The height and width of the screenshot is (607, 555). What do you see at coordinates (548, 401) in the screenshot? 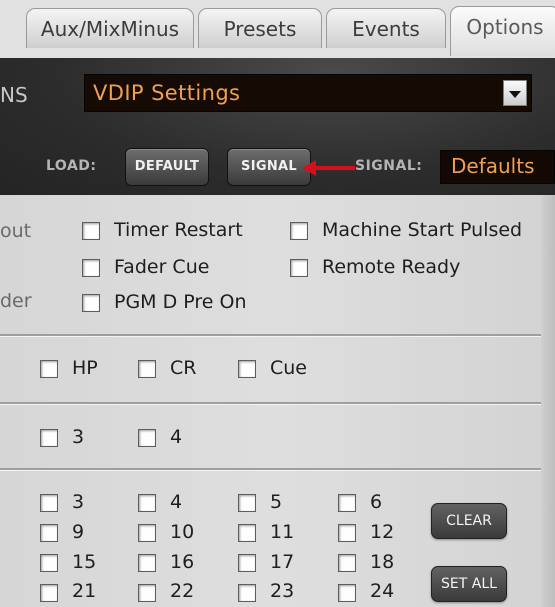
I see `panel-right-border` at bounding box center [548, 401].